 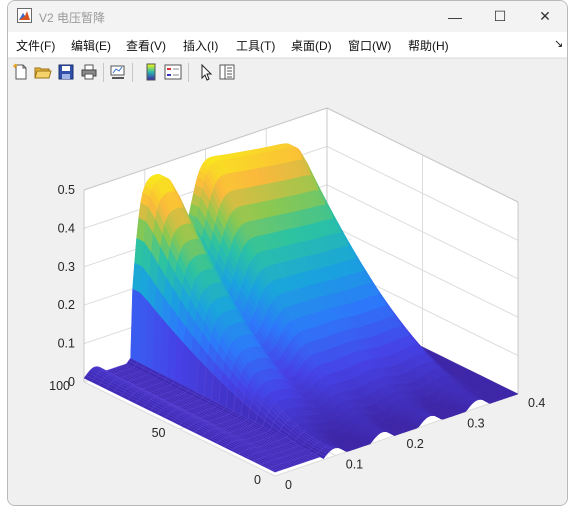 I want to click on print-icon, so click(x=89, y=72).